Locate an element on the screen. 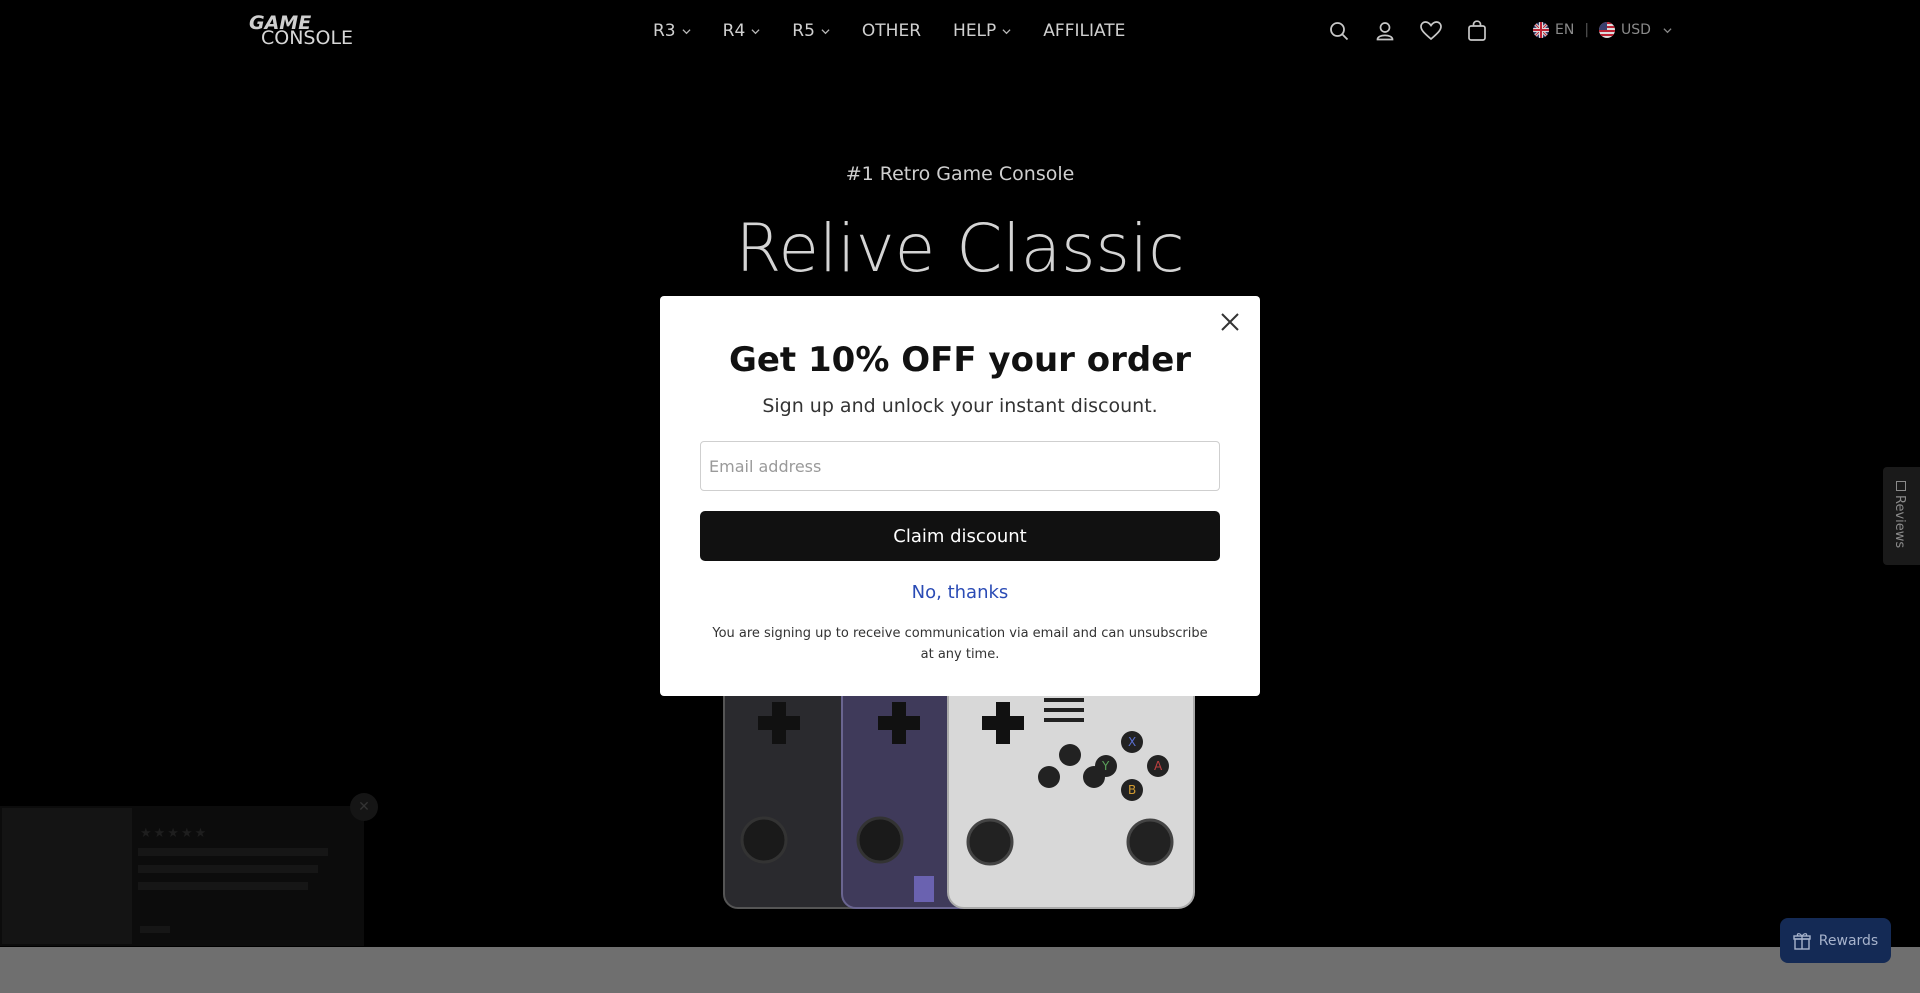 The image size is (1920, 993). nav-item-help: HELP is located at coordinates (982, 31).